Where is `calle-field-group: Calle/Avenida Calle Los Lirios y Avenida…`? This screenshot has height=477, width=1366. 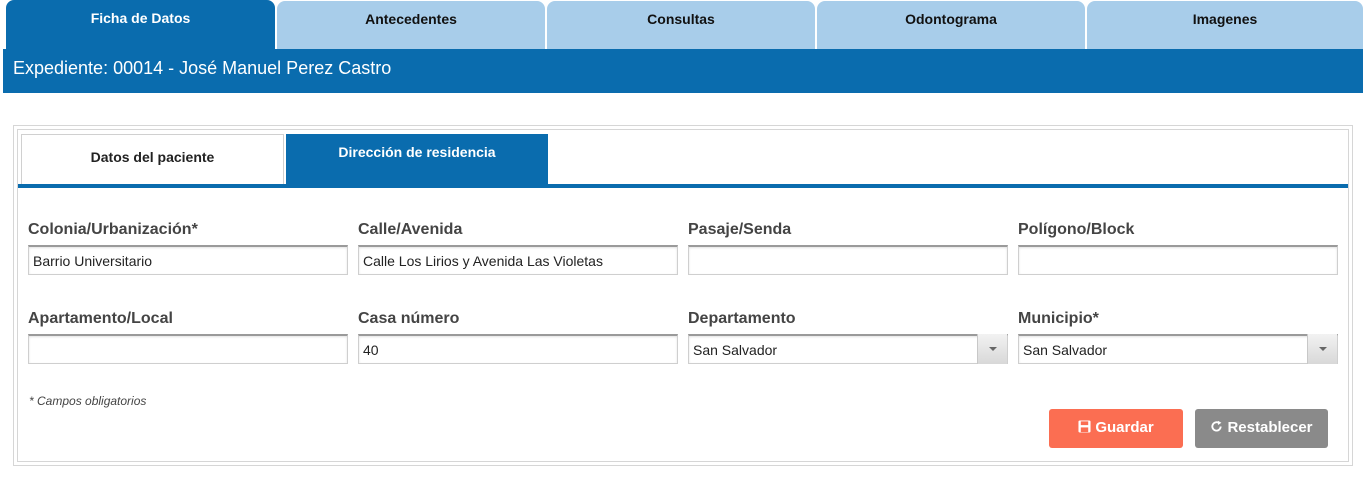
calle-field-group: Calle/Avenida Calle Los Lirios y Avenida… is located at coordinates (518, 248).